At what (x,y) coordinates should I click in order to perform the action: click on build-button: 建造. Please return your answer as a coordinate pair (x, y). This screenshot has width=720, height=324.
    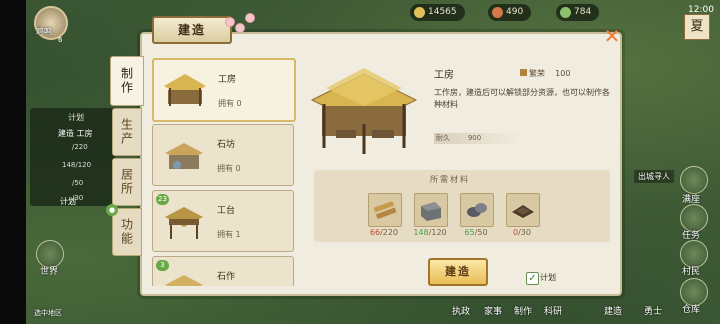
    Looking at the image, I should click on (458, 272).